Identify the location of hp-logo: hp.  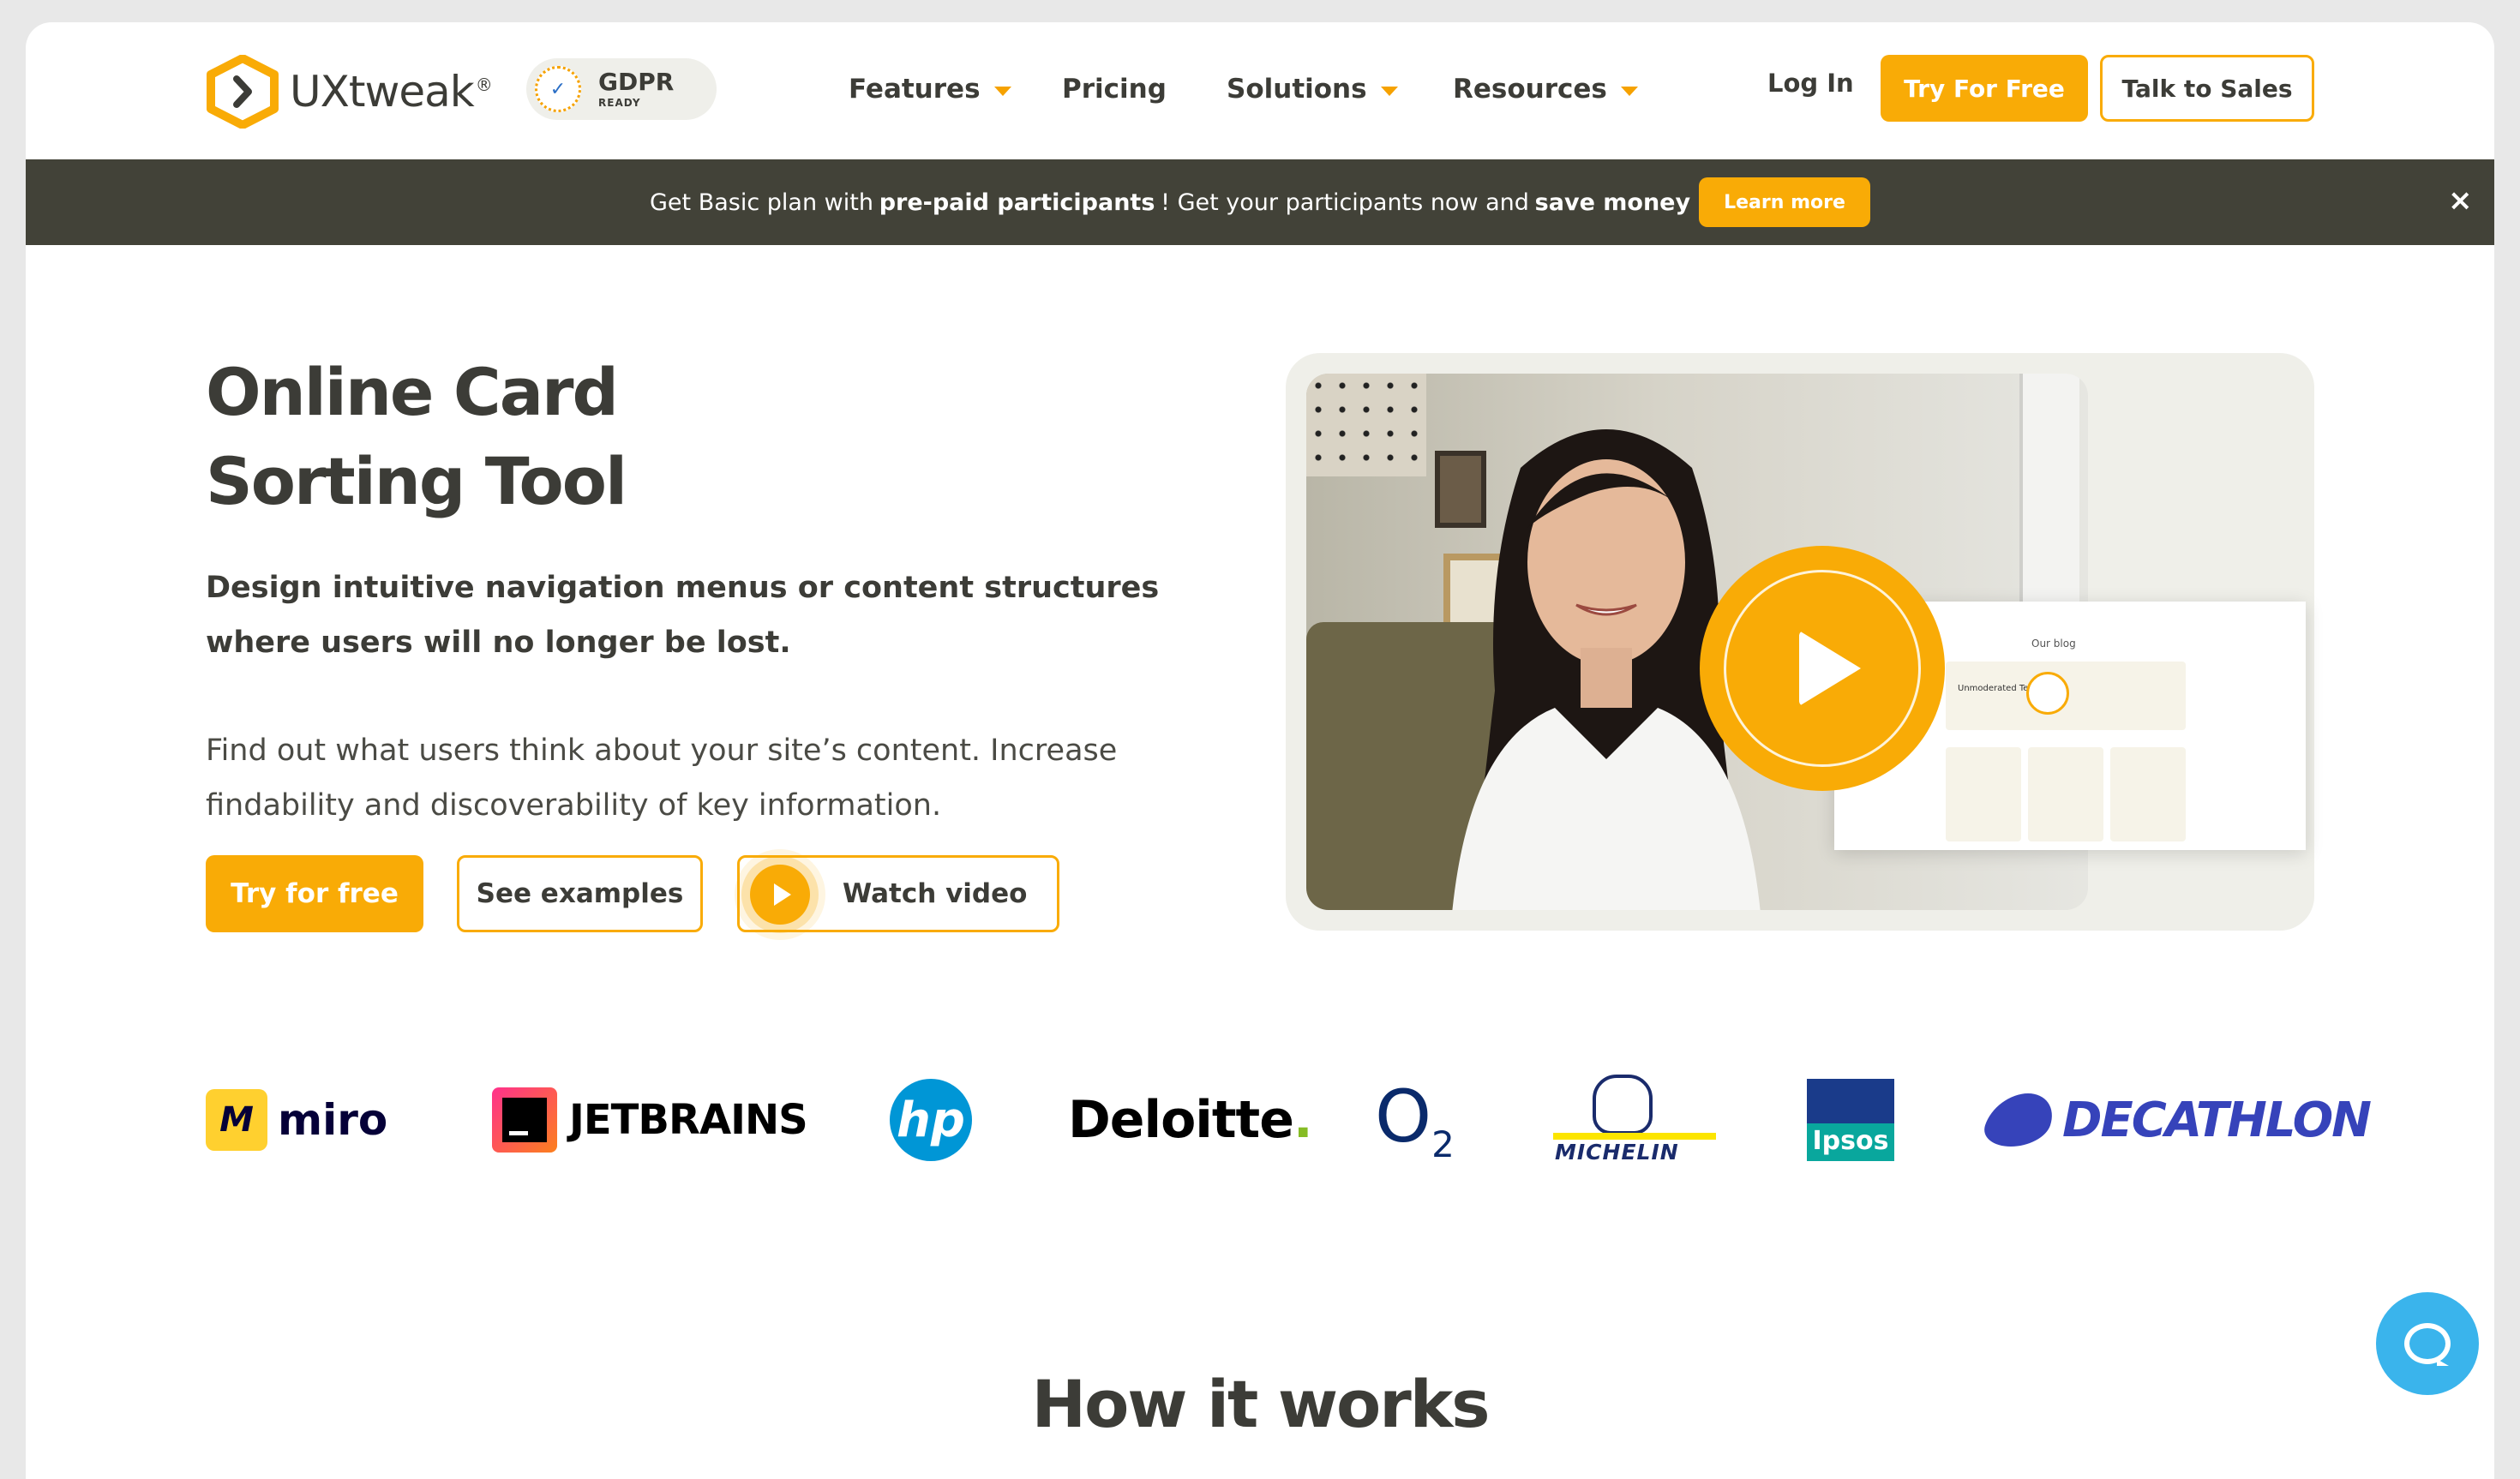
(931, 1120).